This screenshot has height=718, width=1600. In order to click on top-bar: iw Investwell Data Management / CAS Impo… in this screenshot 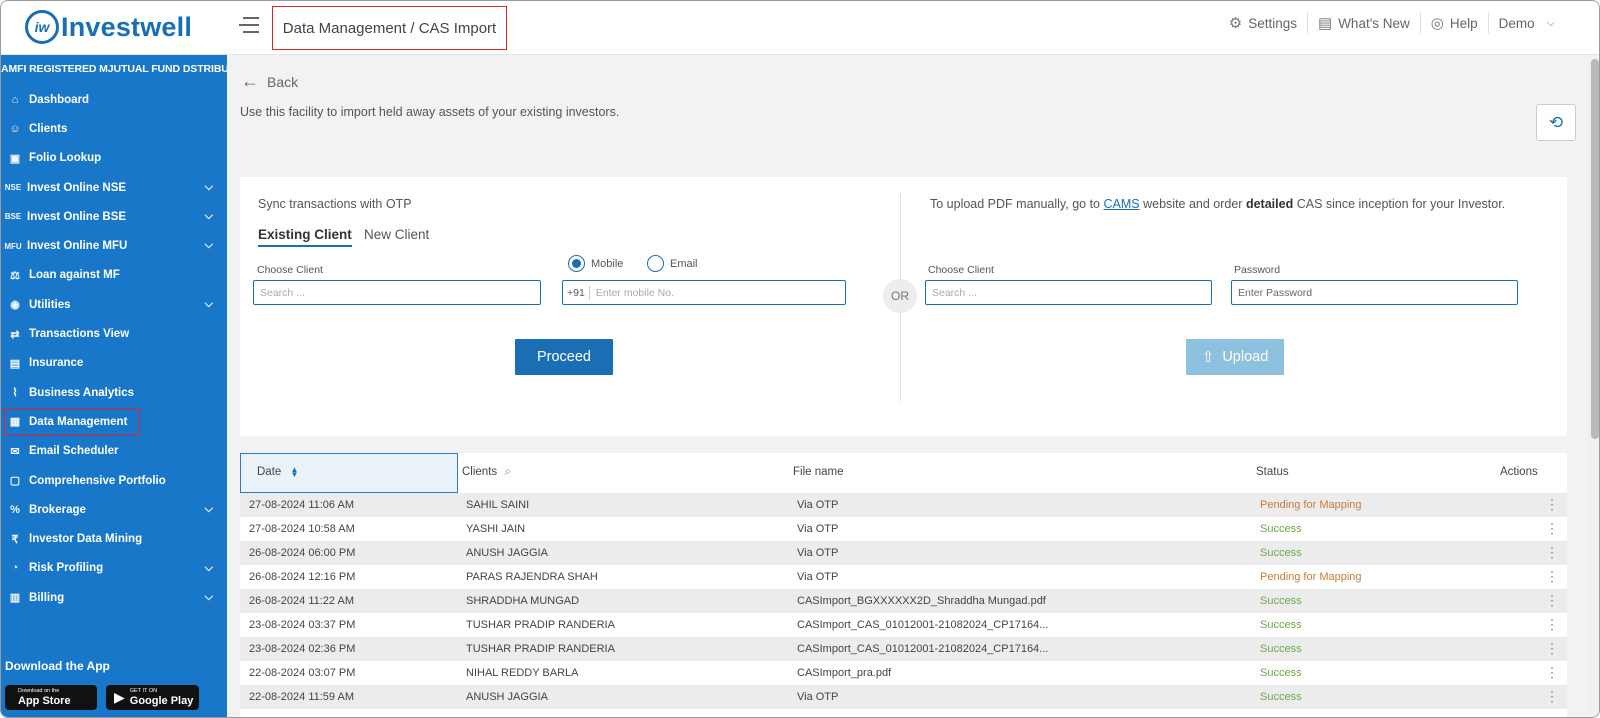, I will do `click(800, 28)`.